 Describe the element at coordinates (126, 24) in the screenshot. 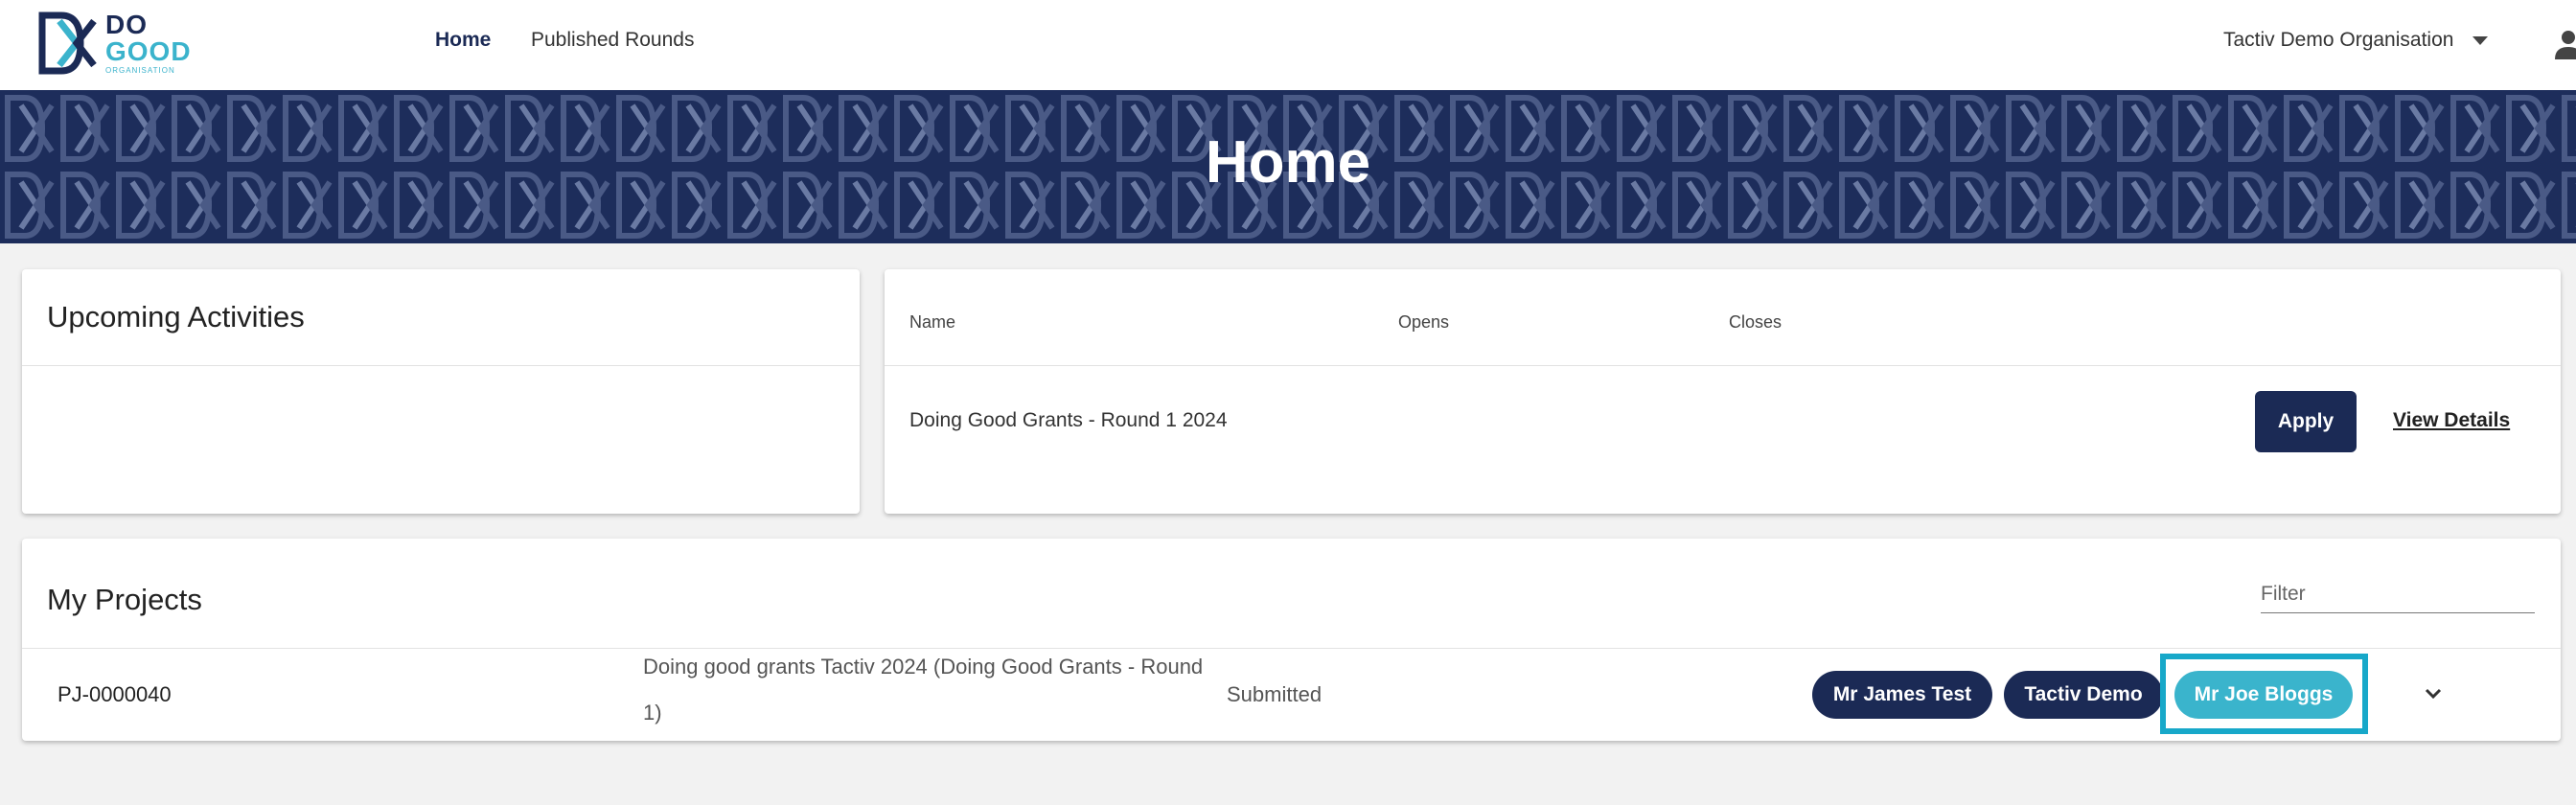

I see `logo-text-do: DO` at that location.